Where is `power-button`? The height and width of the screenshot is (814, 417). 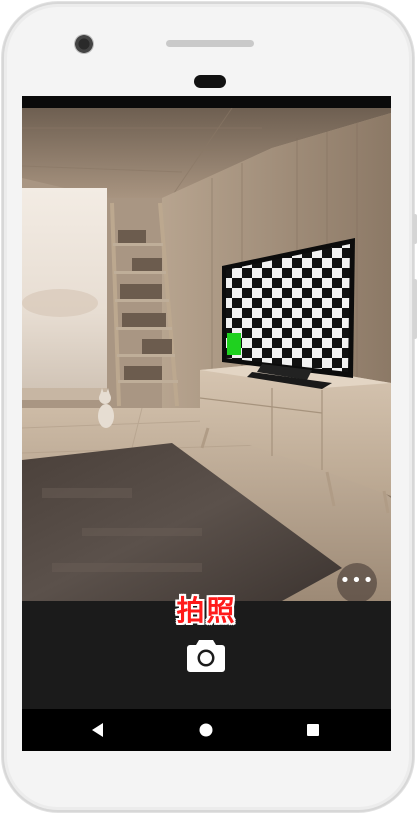
power-button is located at coordinates (415, 309).